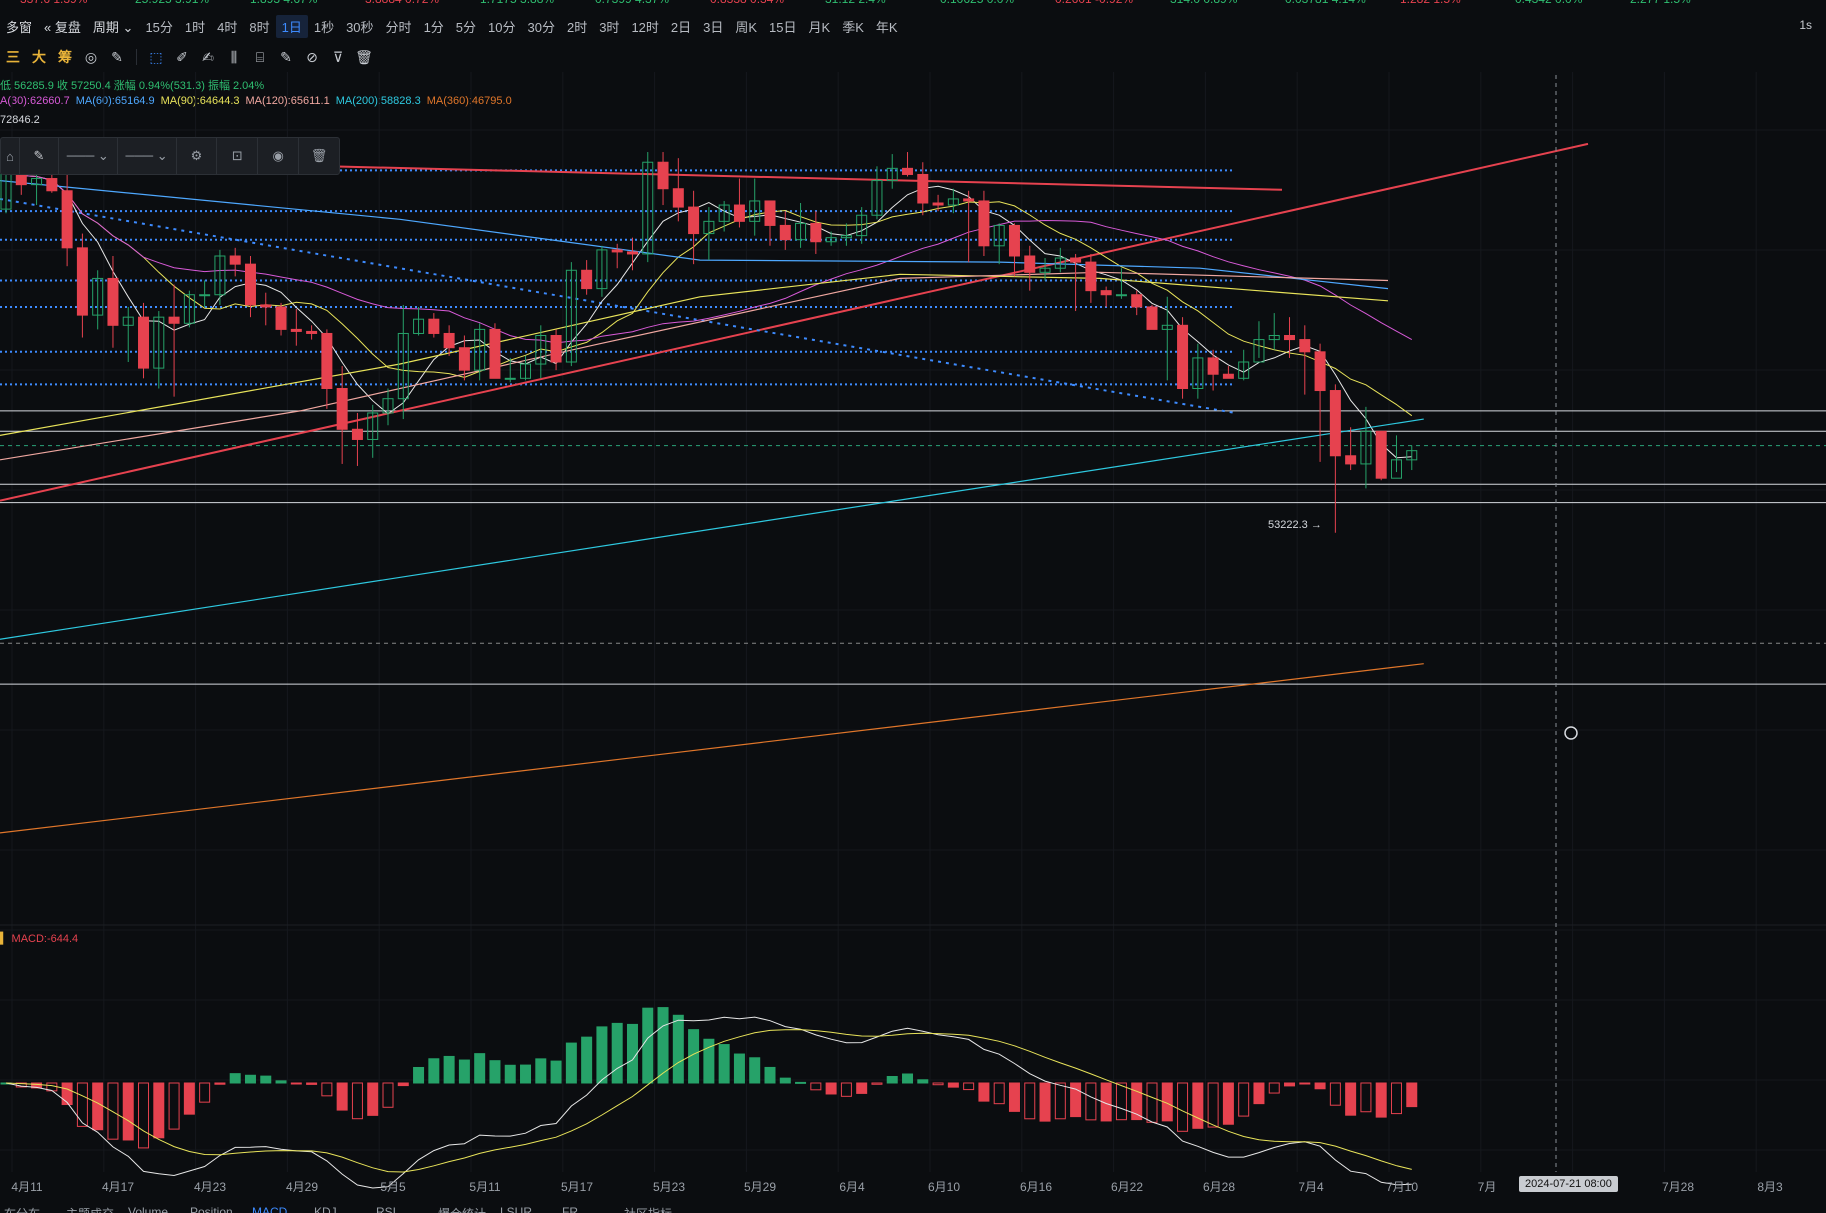  I want to click on x-axis-label: 7月10, so click(1402, 1187).